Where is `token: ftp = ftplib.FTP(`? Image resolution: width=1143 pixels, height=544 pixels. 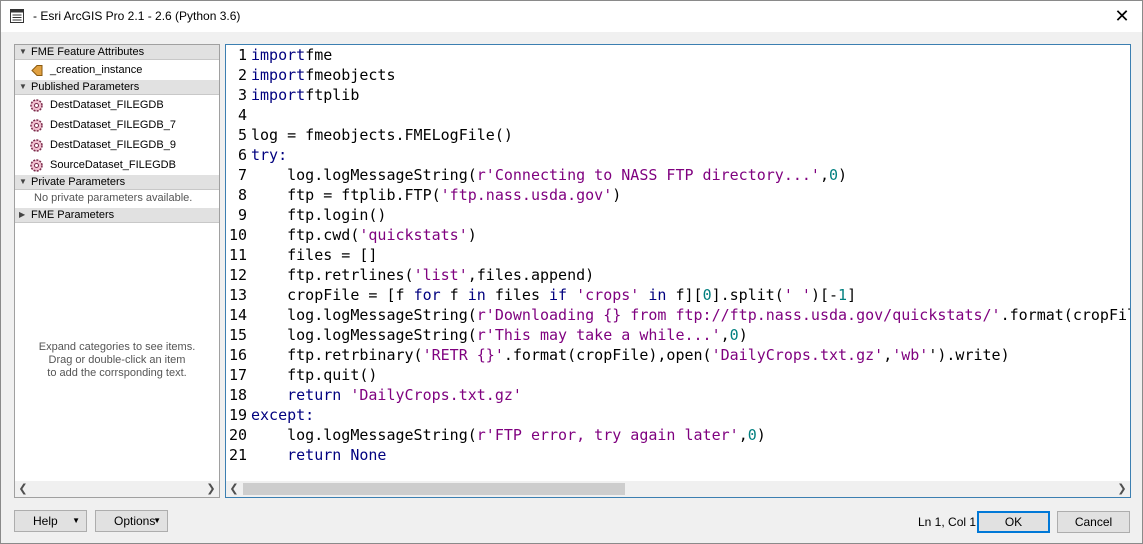 token: ftp = ftplib.FTP( is located at coordinates (346, 195).